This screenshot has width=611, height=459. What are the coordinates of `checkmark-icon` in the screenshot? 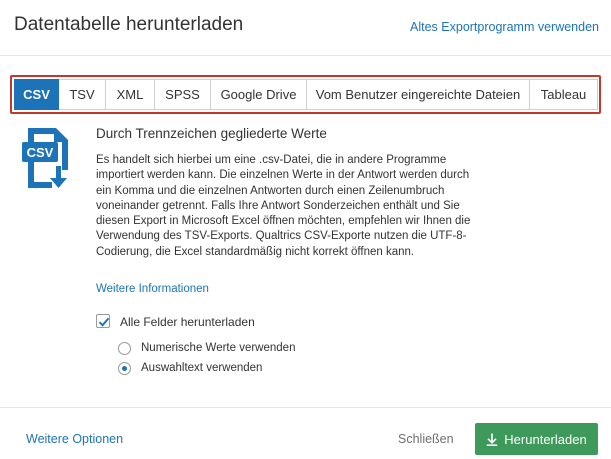 It's located at (104, 322).